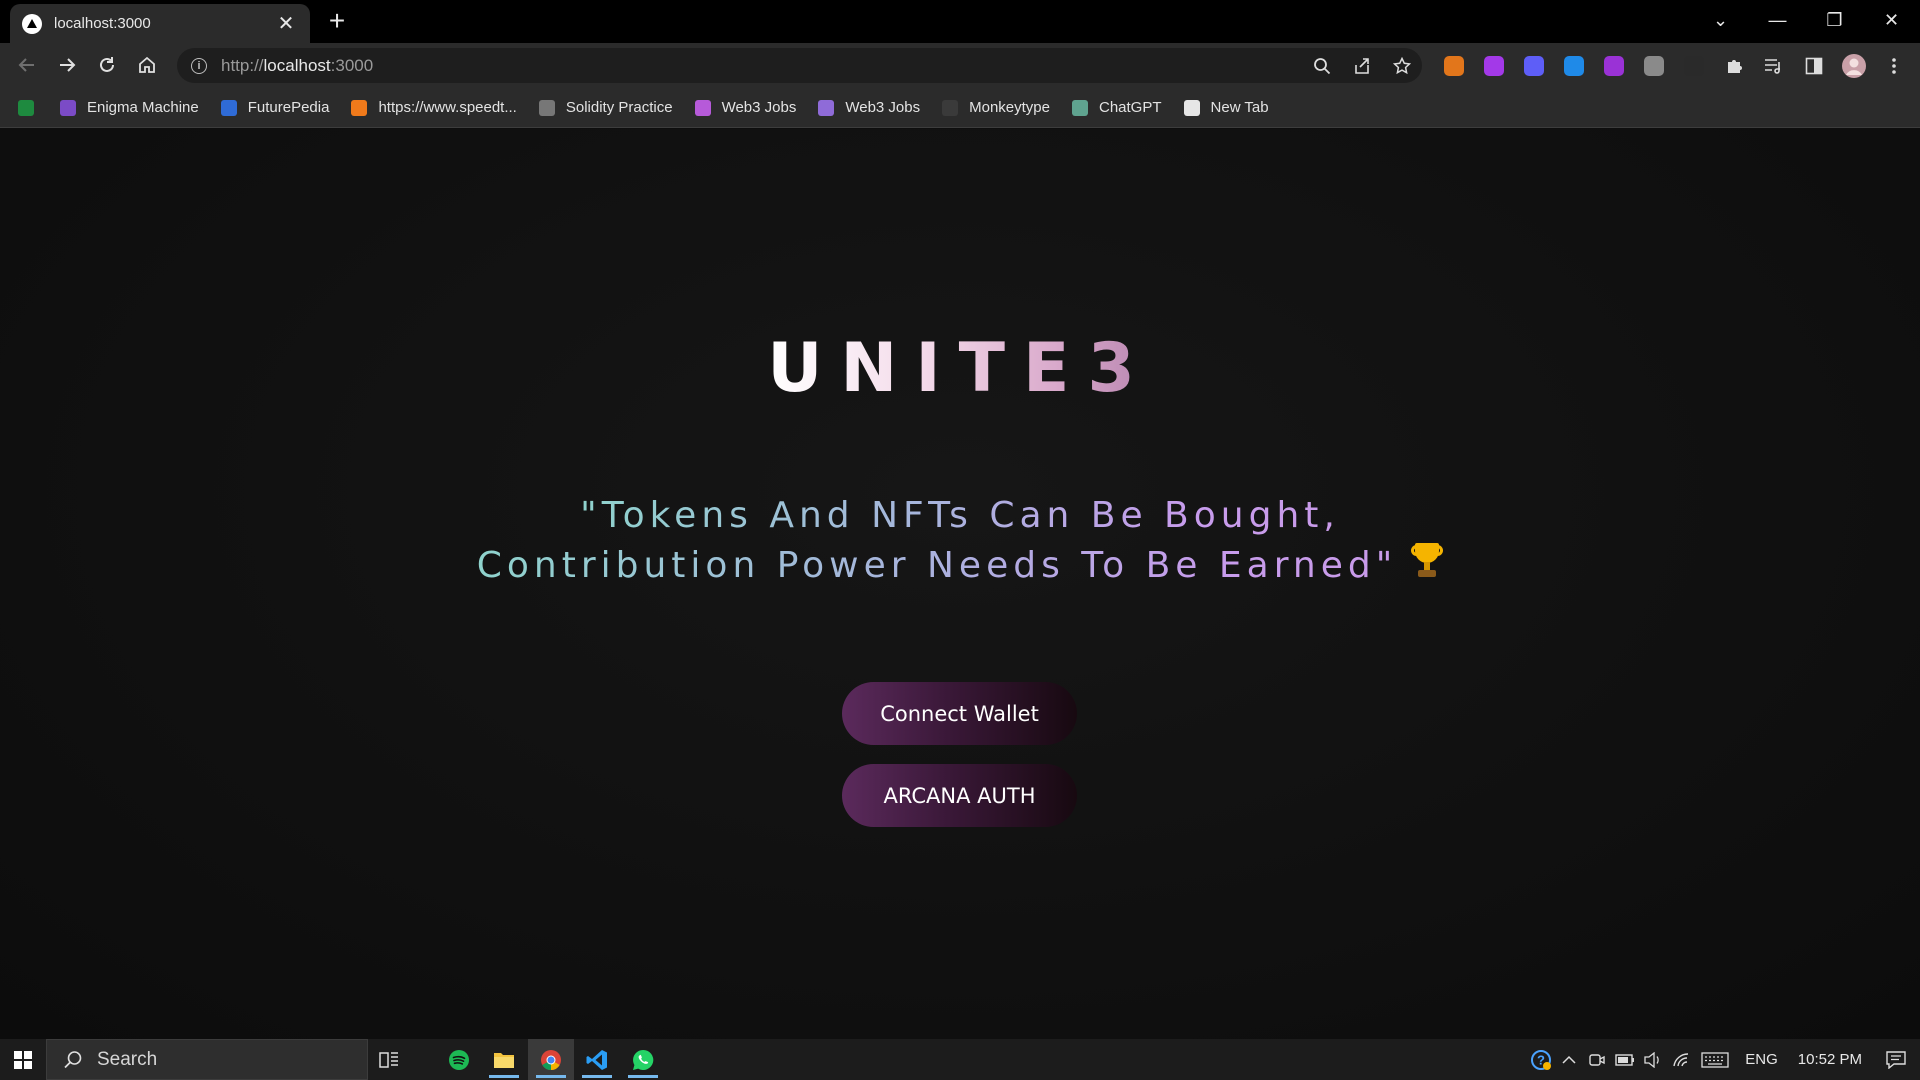  What do you see at coordinates (1454, 65) in the screenshot?
I see `metamask-extension-icon` at bounding box center [1454, 65].